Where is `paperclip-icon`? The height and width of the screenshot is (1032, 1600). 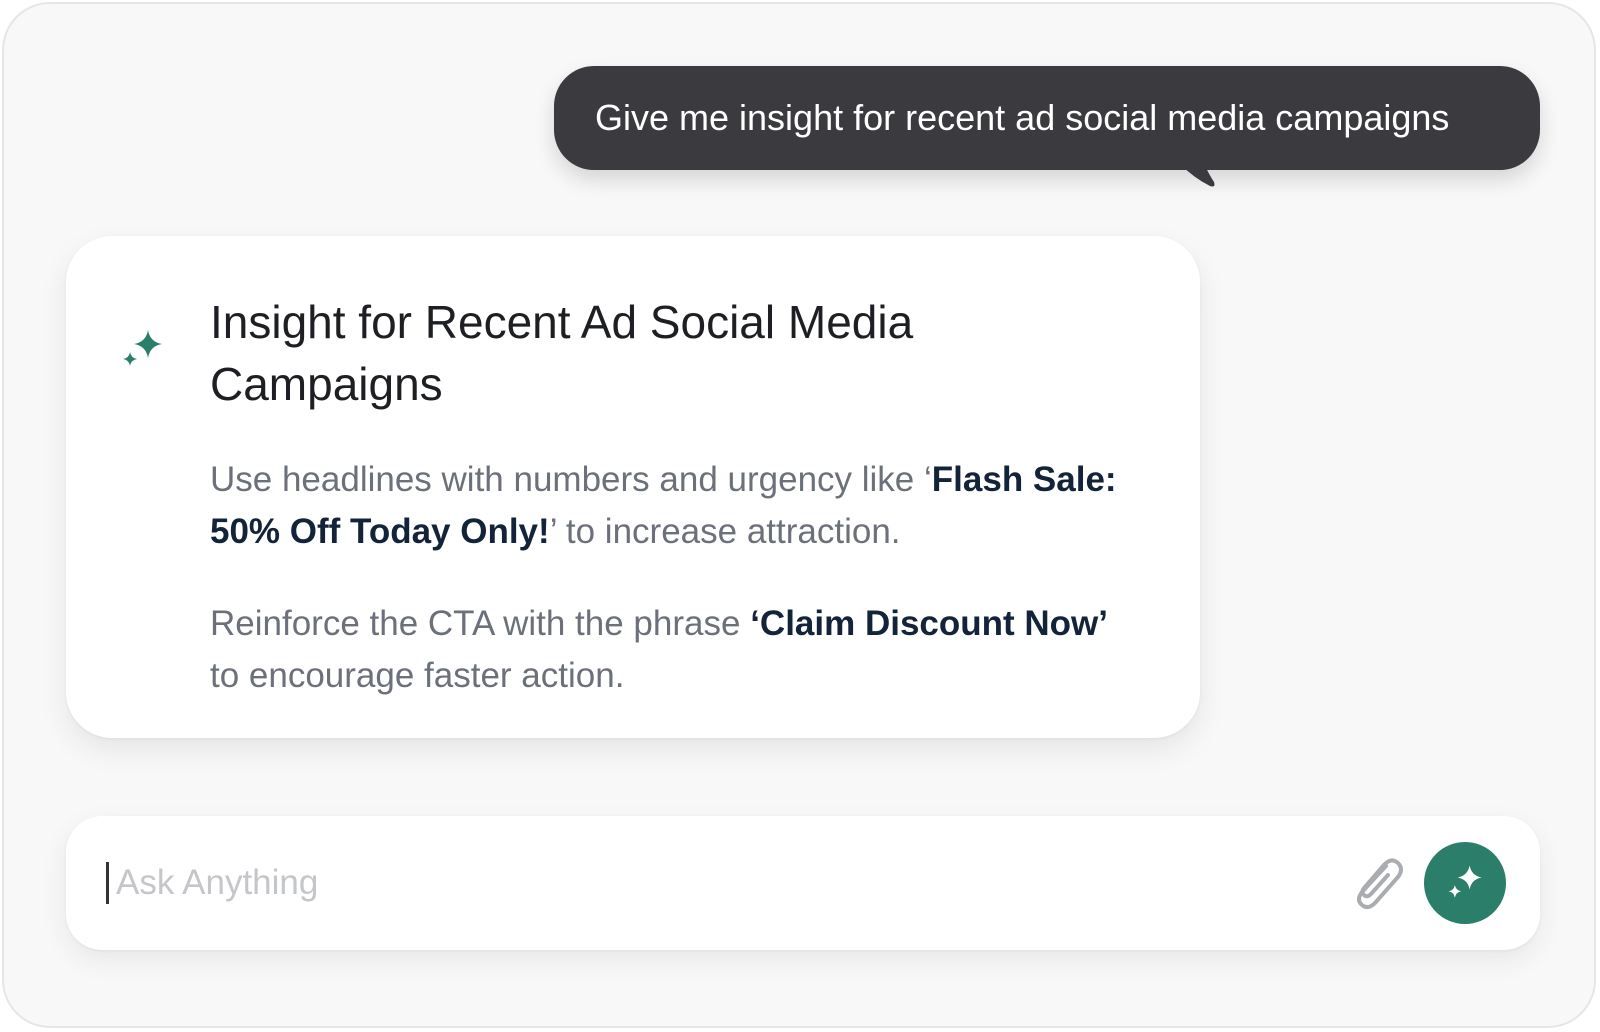
paperclip-icon is located at coordinates (1380, 884).